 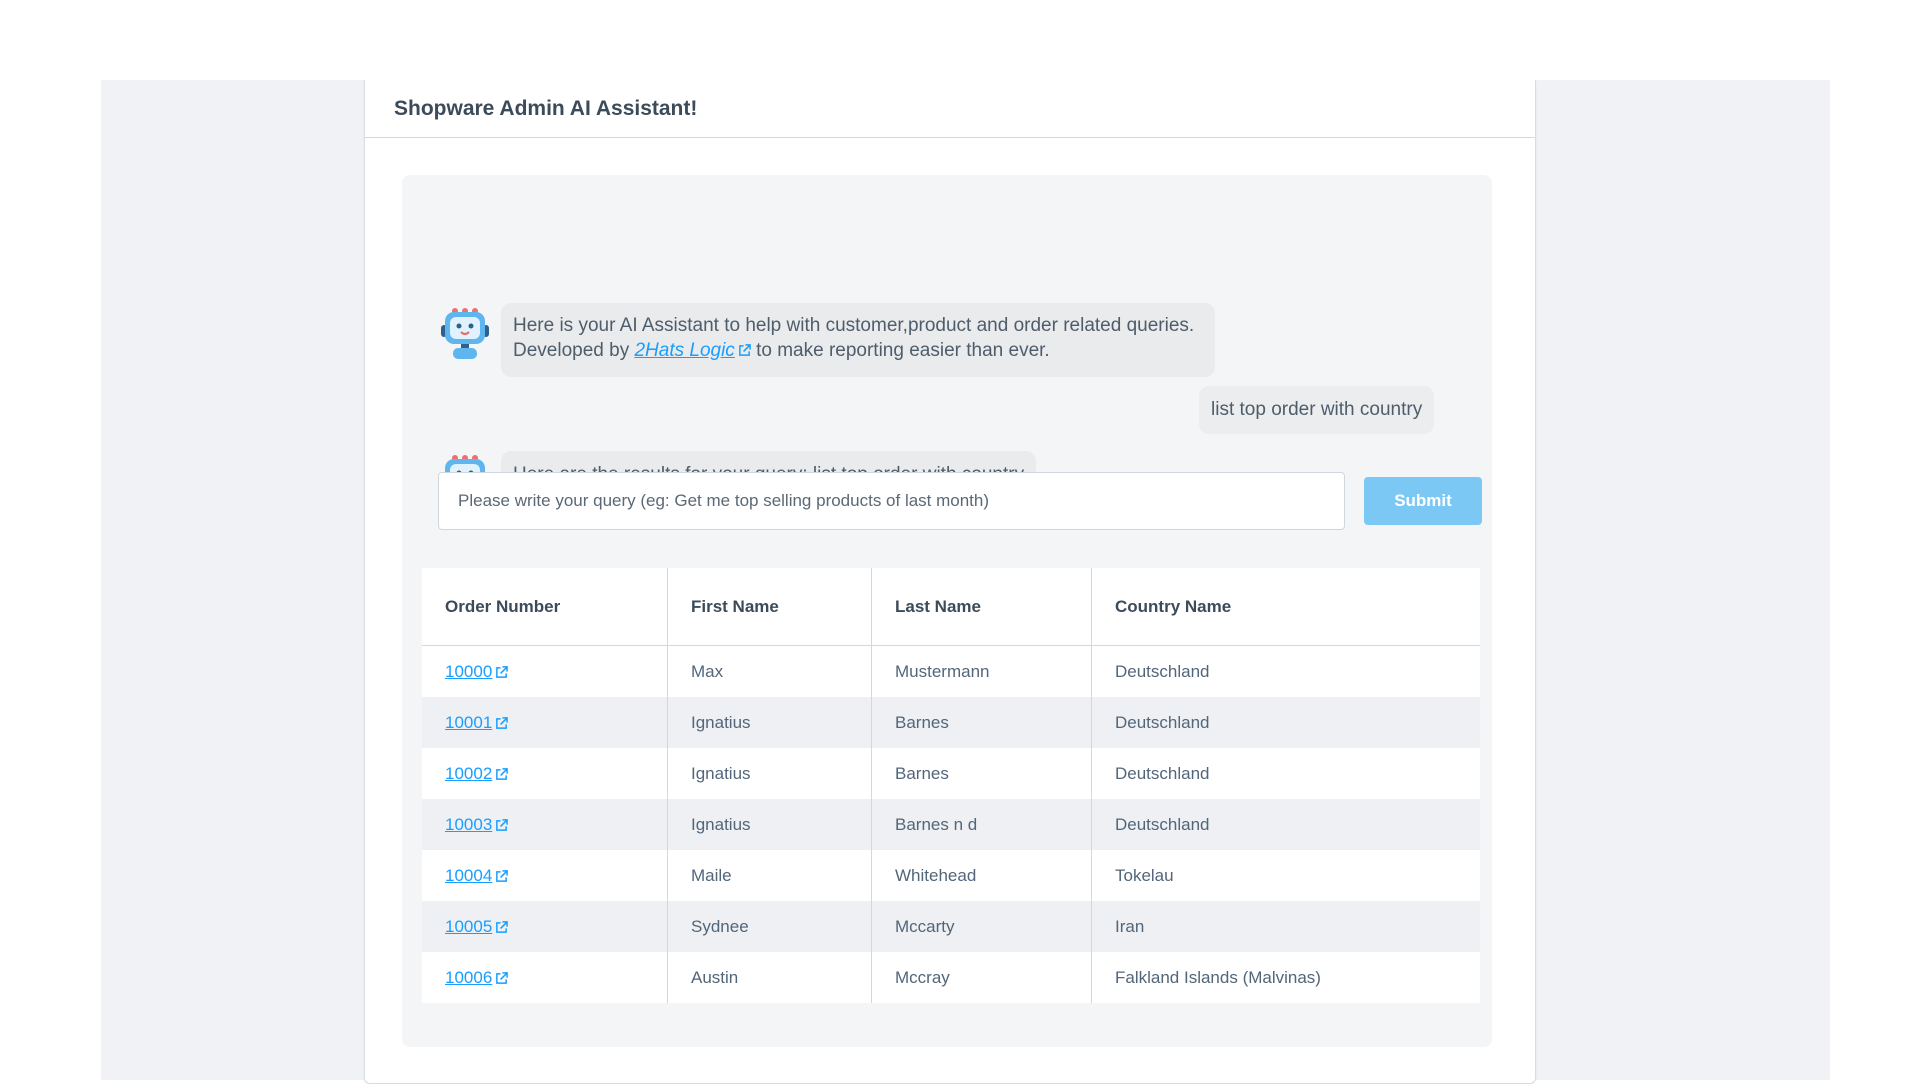 I want to click on table-row: 10001 Ignatius Barnes Deutschland, so click(x=951, y=722).